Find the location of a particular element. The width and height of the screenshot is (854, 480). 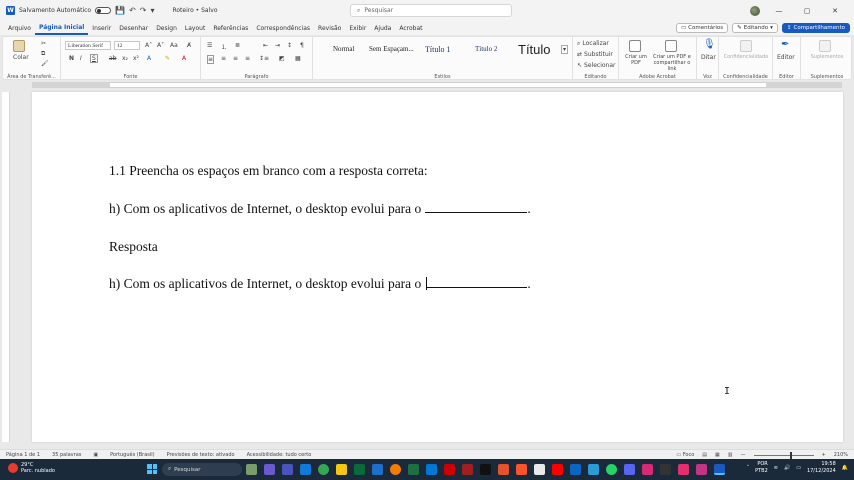

firefox-app-icon is located at coordinates (395, 469).